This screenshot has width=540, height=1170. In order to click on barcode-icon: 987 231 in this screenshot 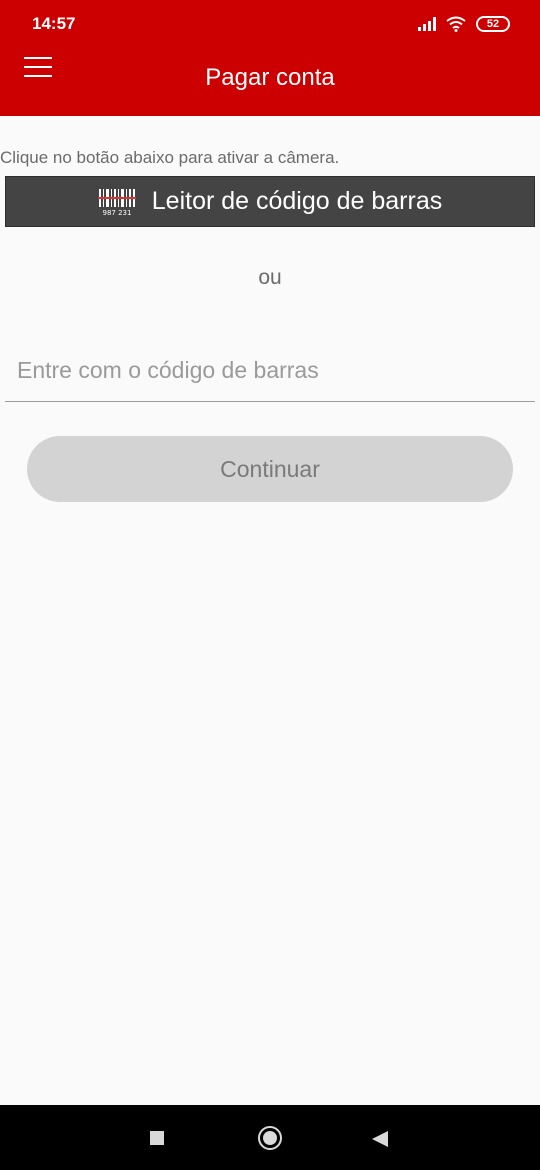, I will do `click(116, 202)`.